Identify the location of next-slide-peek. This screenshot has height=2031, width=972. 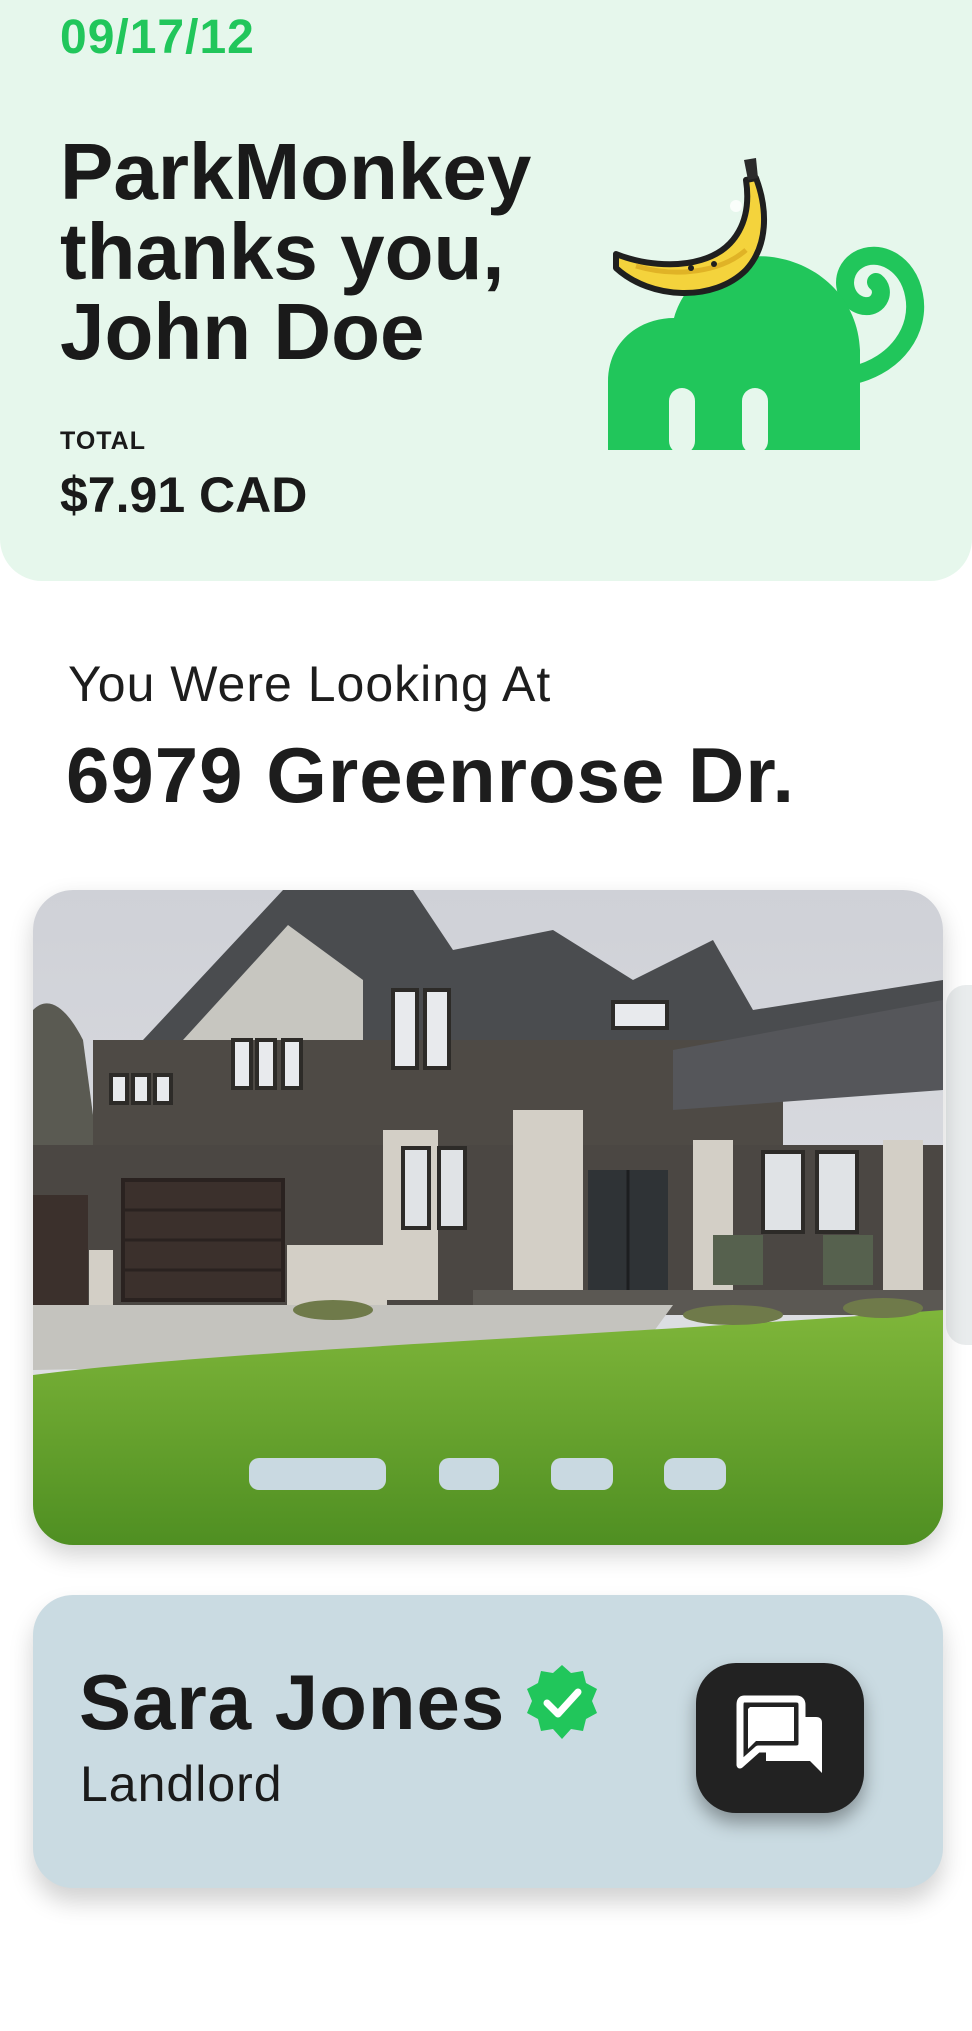
(959, 1165).